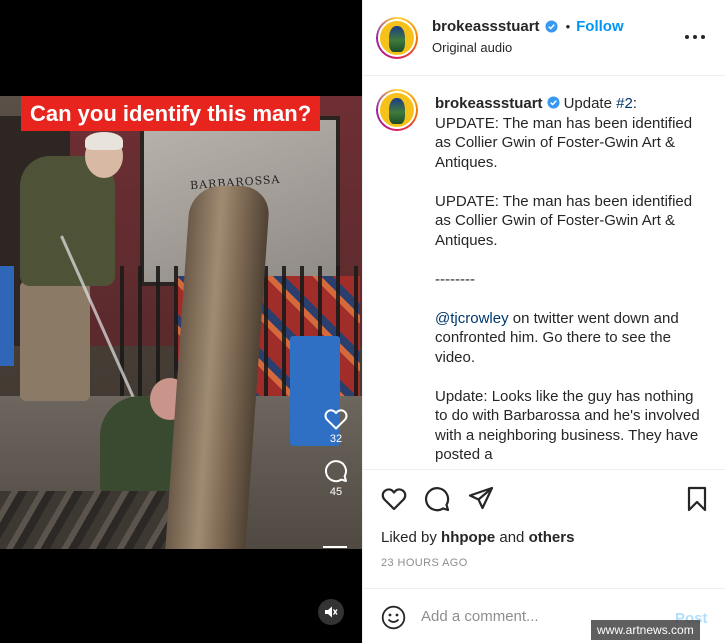 This screenshot has width=725, height=643. I want to click on reel-side-actions: 32 45, so click(336, 460).